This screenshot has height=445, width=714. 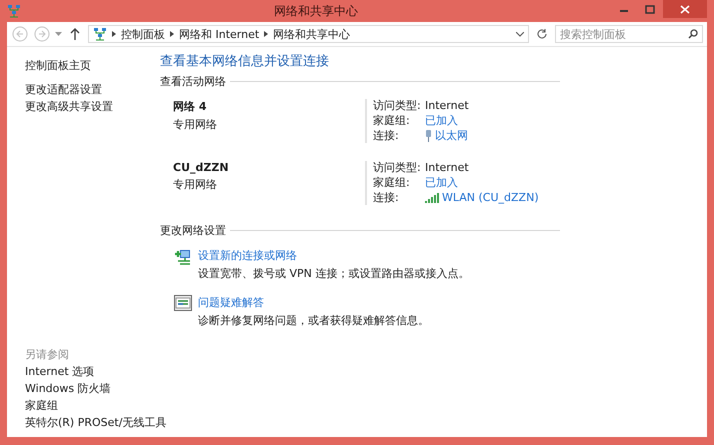 What do you see at coordinates (650, 9) in the screenshot?
I see `maximize-icon` at bounding box center [650, 9].